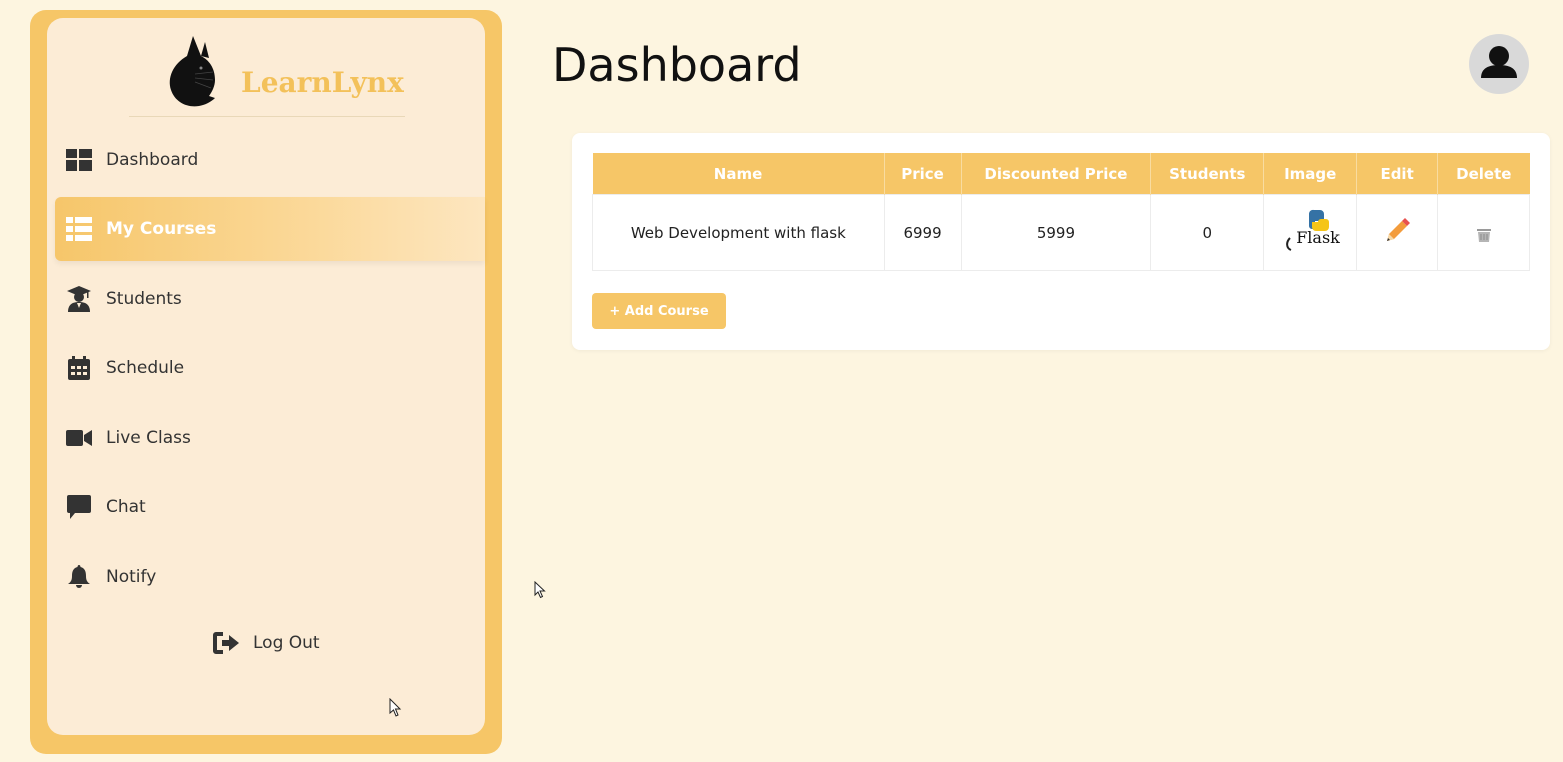 Image resolution: width=1563 pixels, height=762 pixels. Describe the element at coordinates (738, 174) in the screenshot. I see `column-header-name: Name` at that location.